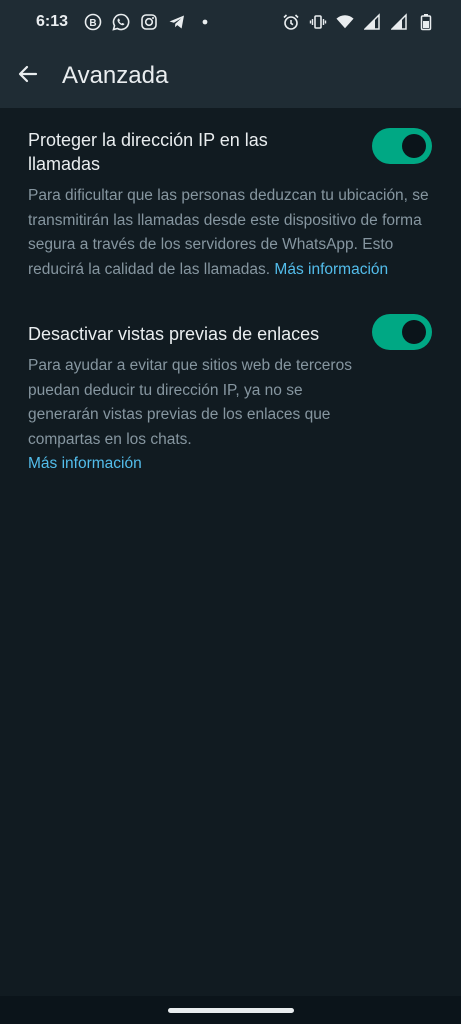 Image resolution: width=461 pixels, height=1024 pixels. Describe the element at coordinates (318, 22) in the screenshot. I see `vibrate-icon` at that location.